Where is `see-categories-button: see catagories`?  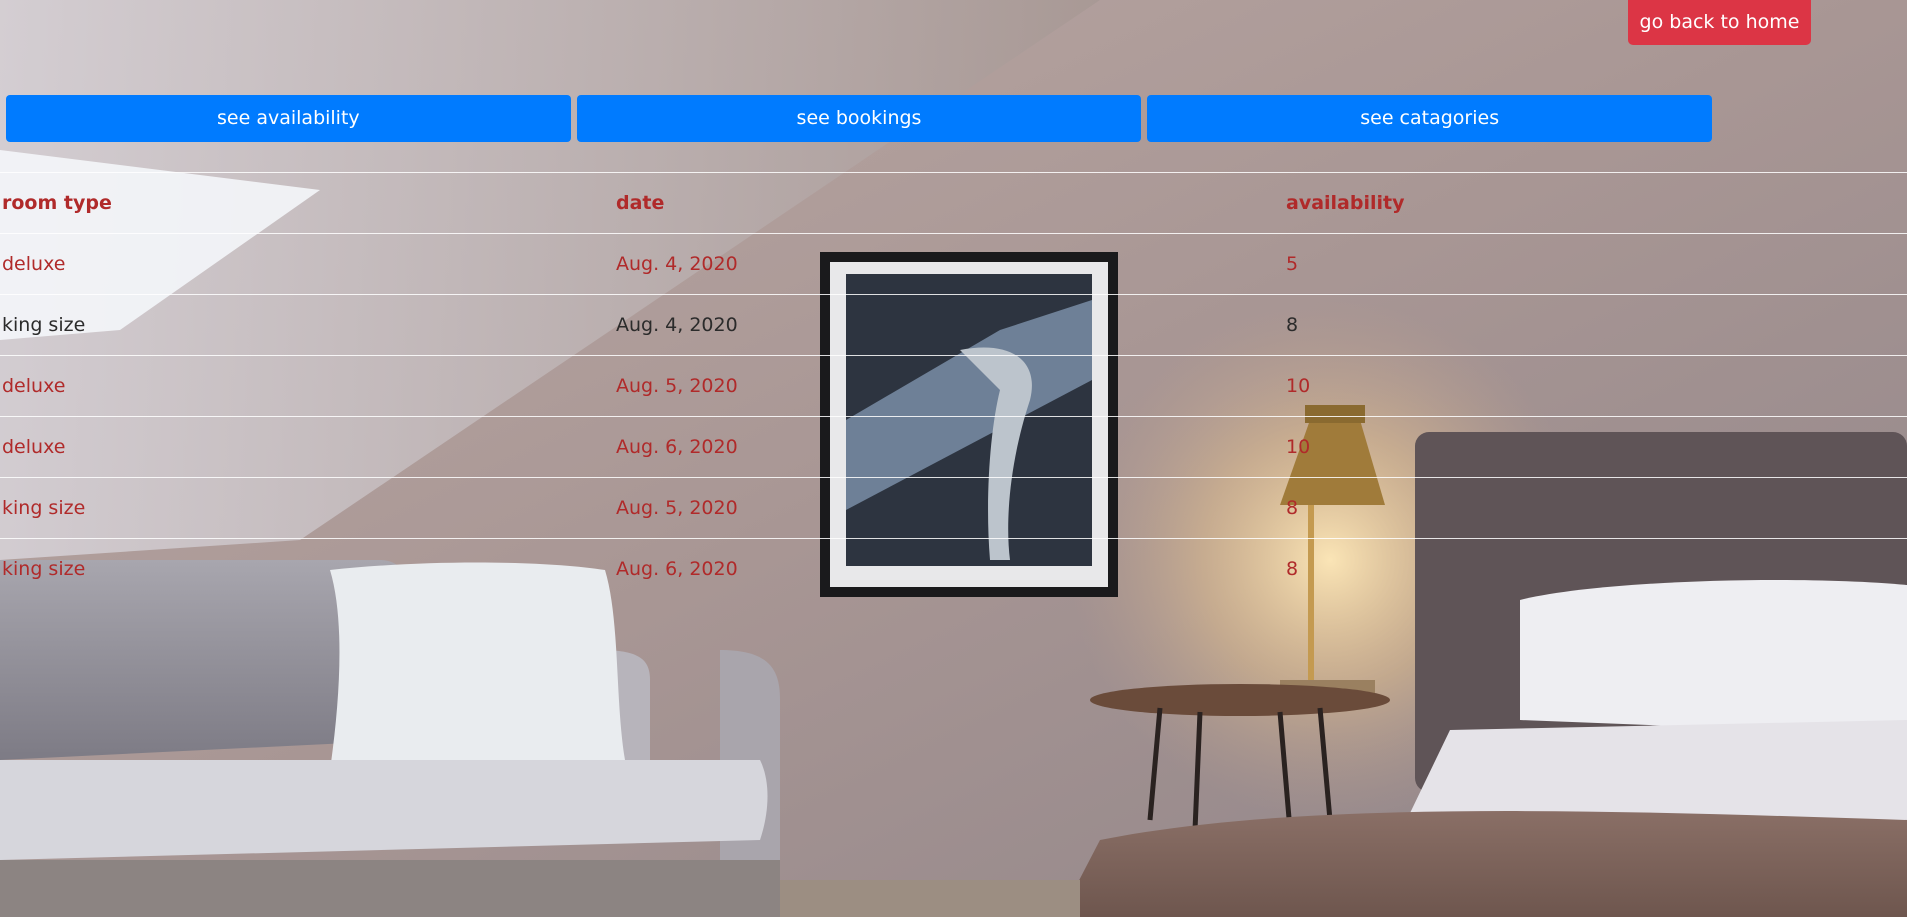 see-categories-button: see catagories is located at coordinates (1430, 118).